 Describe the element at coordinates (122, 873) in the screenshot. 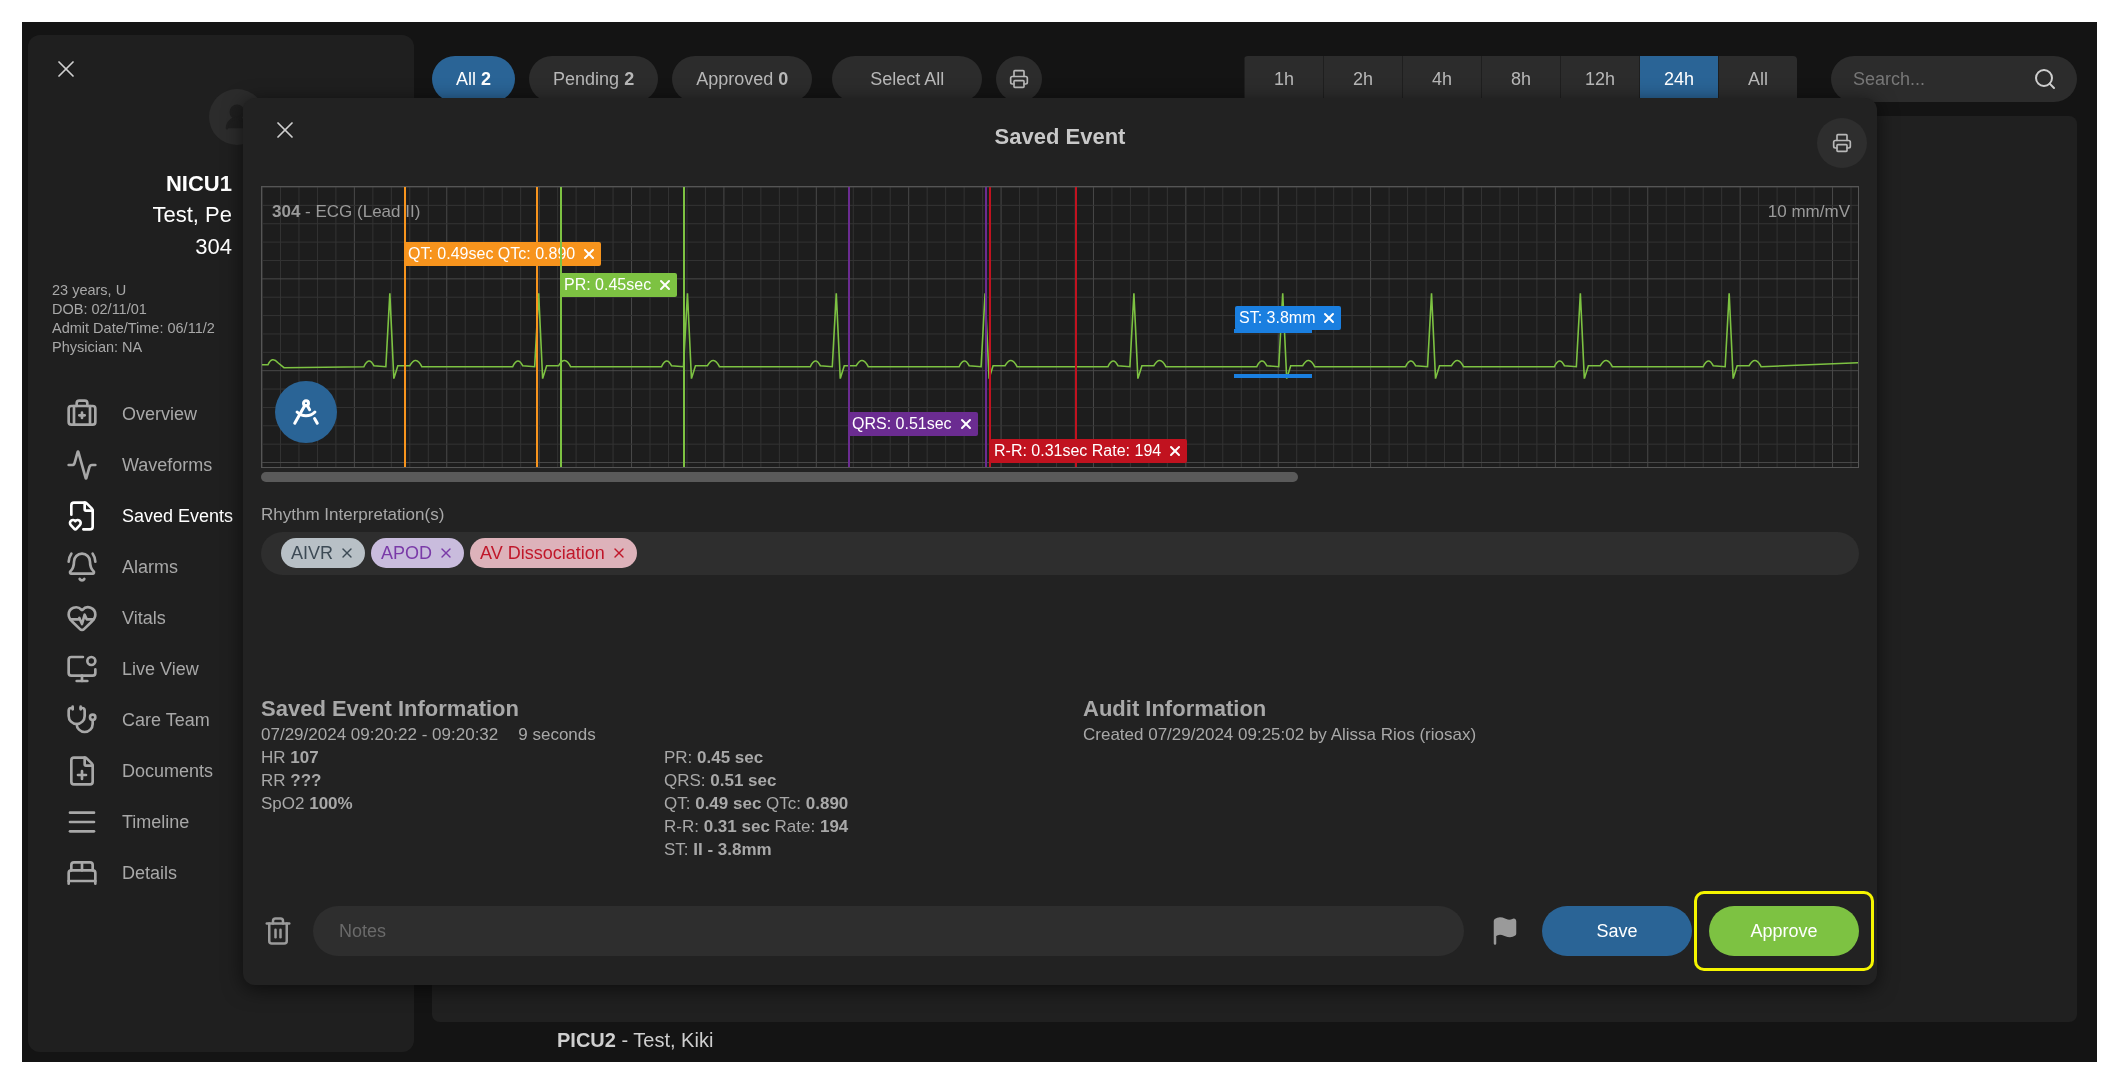

I see `nav-item: Details` at that location.